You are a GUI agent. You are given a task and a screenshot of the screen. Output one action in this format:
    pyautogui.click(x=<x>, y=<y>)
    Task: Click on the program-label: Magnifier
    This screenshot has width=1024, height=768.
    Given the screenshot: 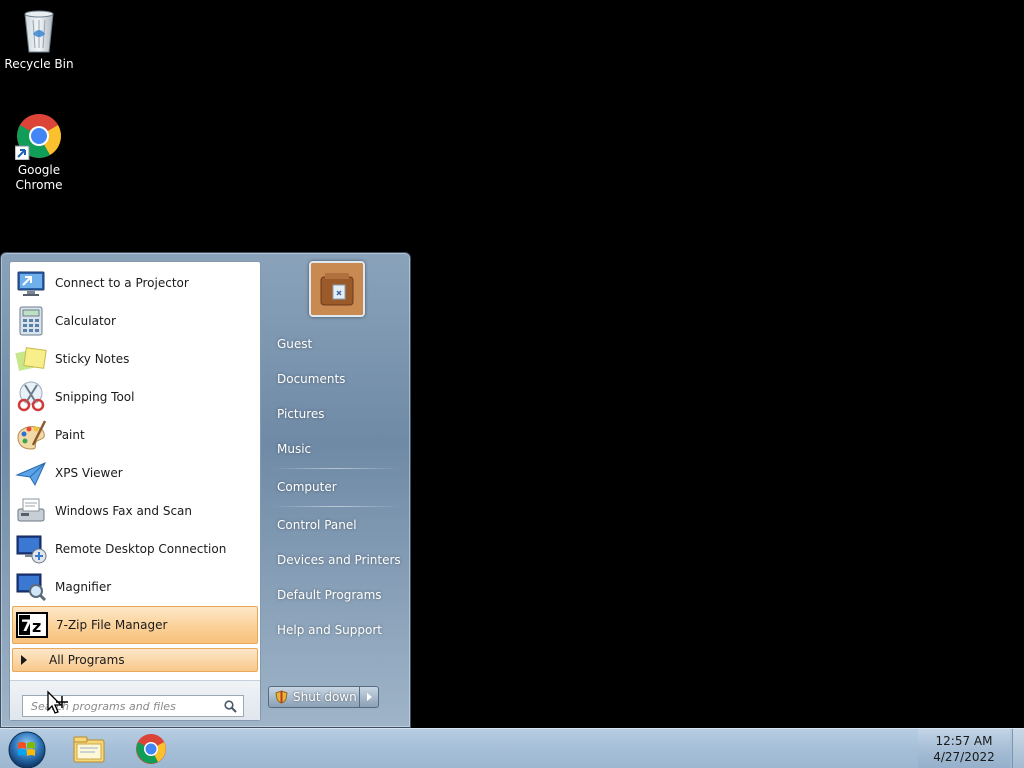 What is the action you would take?
    pyautogui.click(x=83, y=587)
    